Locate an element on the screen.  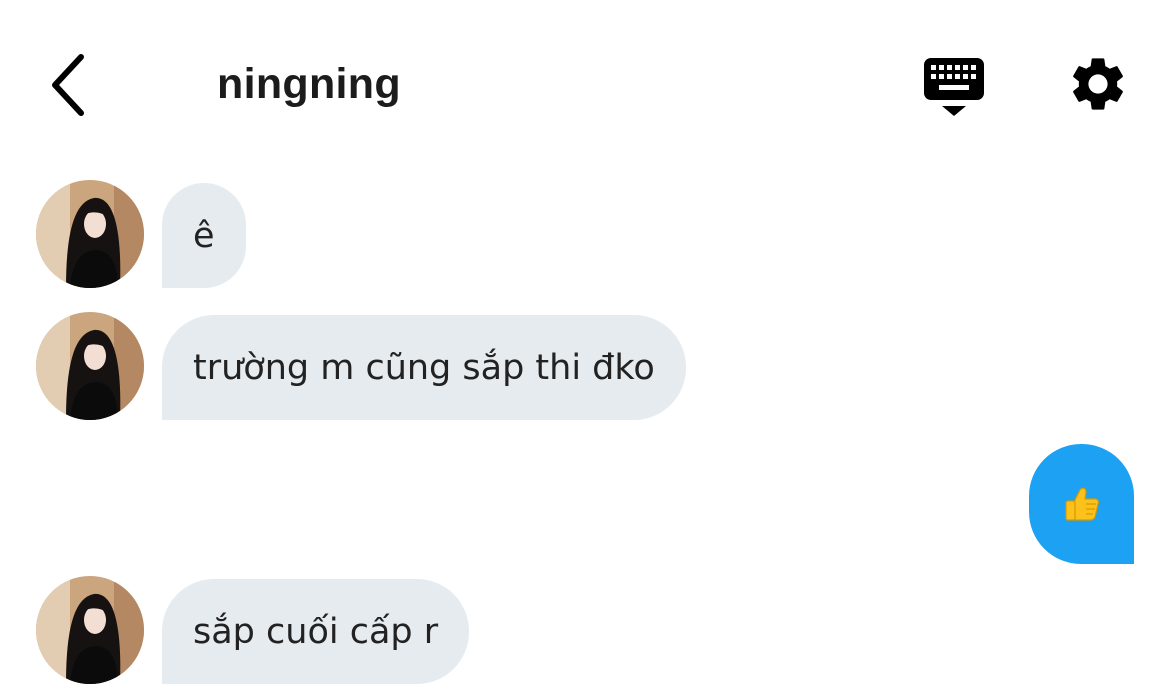
keyboard-icon is located at coordinates (954, 87).